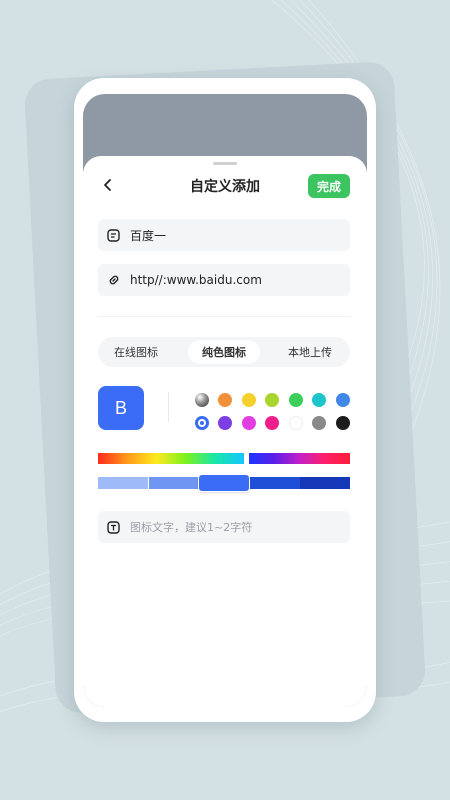  Describe the element at coordinates (114, 280) in the screenshot. I see `link-icon` at that location.